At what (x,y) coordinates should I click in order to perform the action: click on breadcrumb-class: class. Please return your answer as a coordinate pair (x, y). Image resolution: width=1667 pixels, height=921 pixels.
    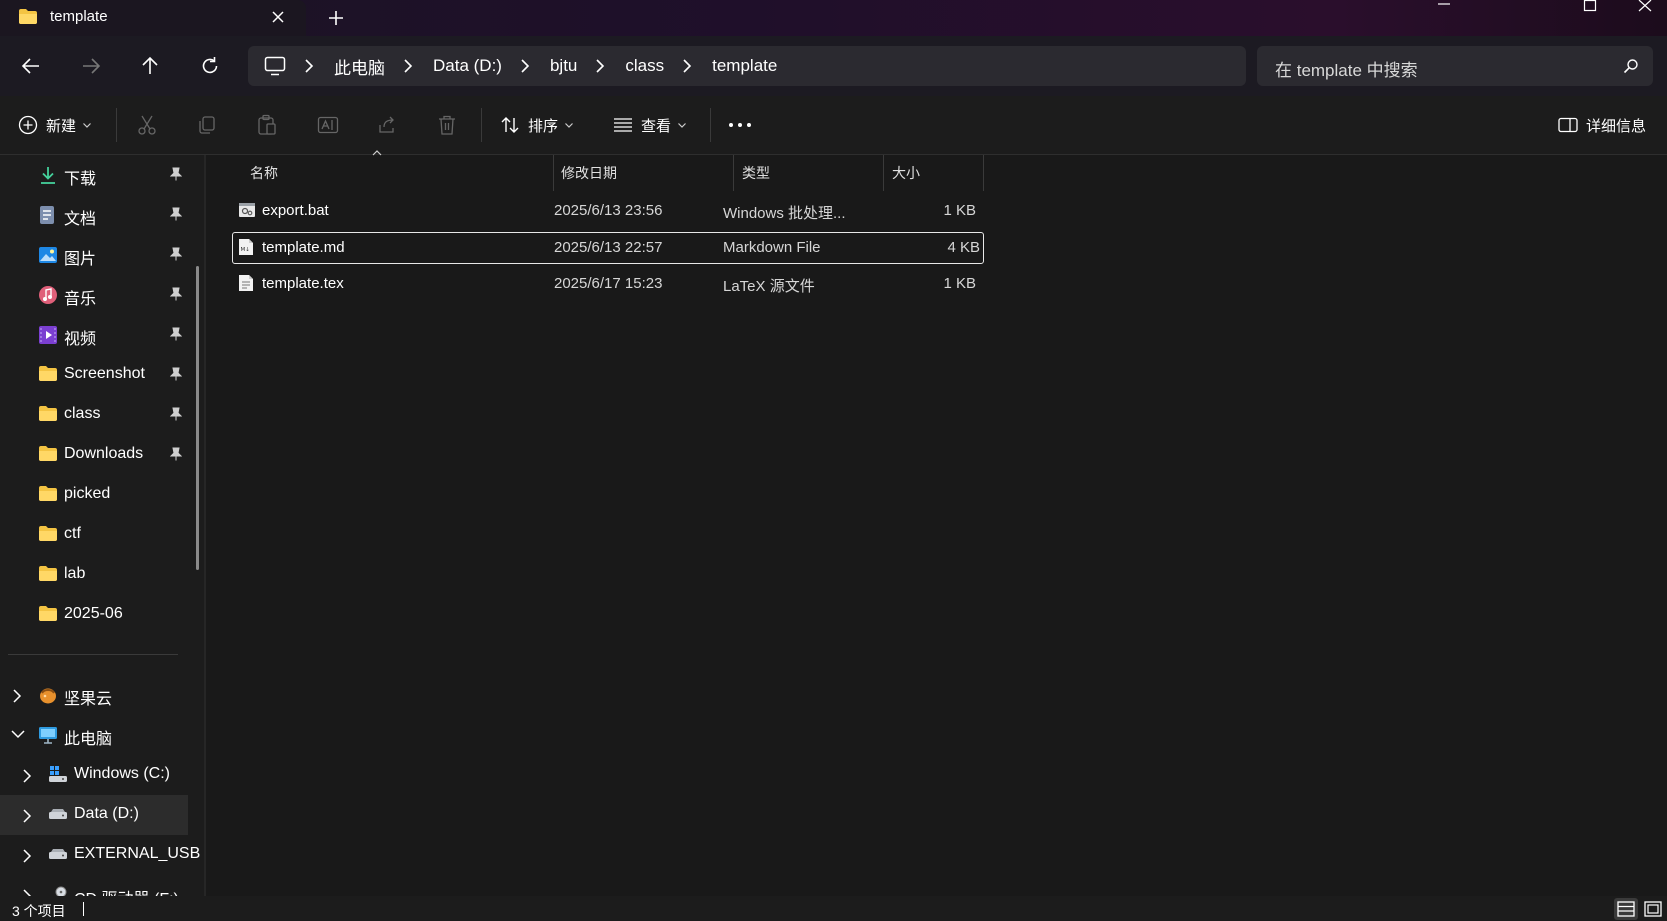
    Looking at the image, I should click on (644, 66).